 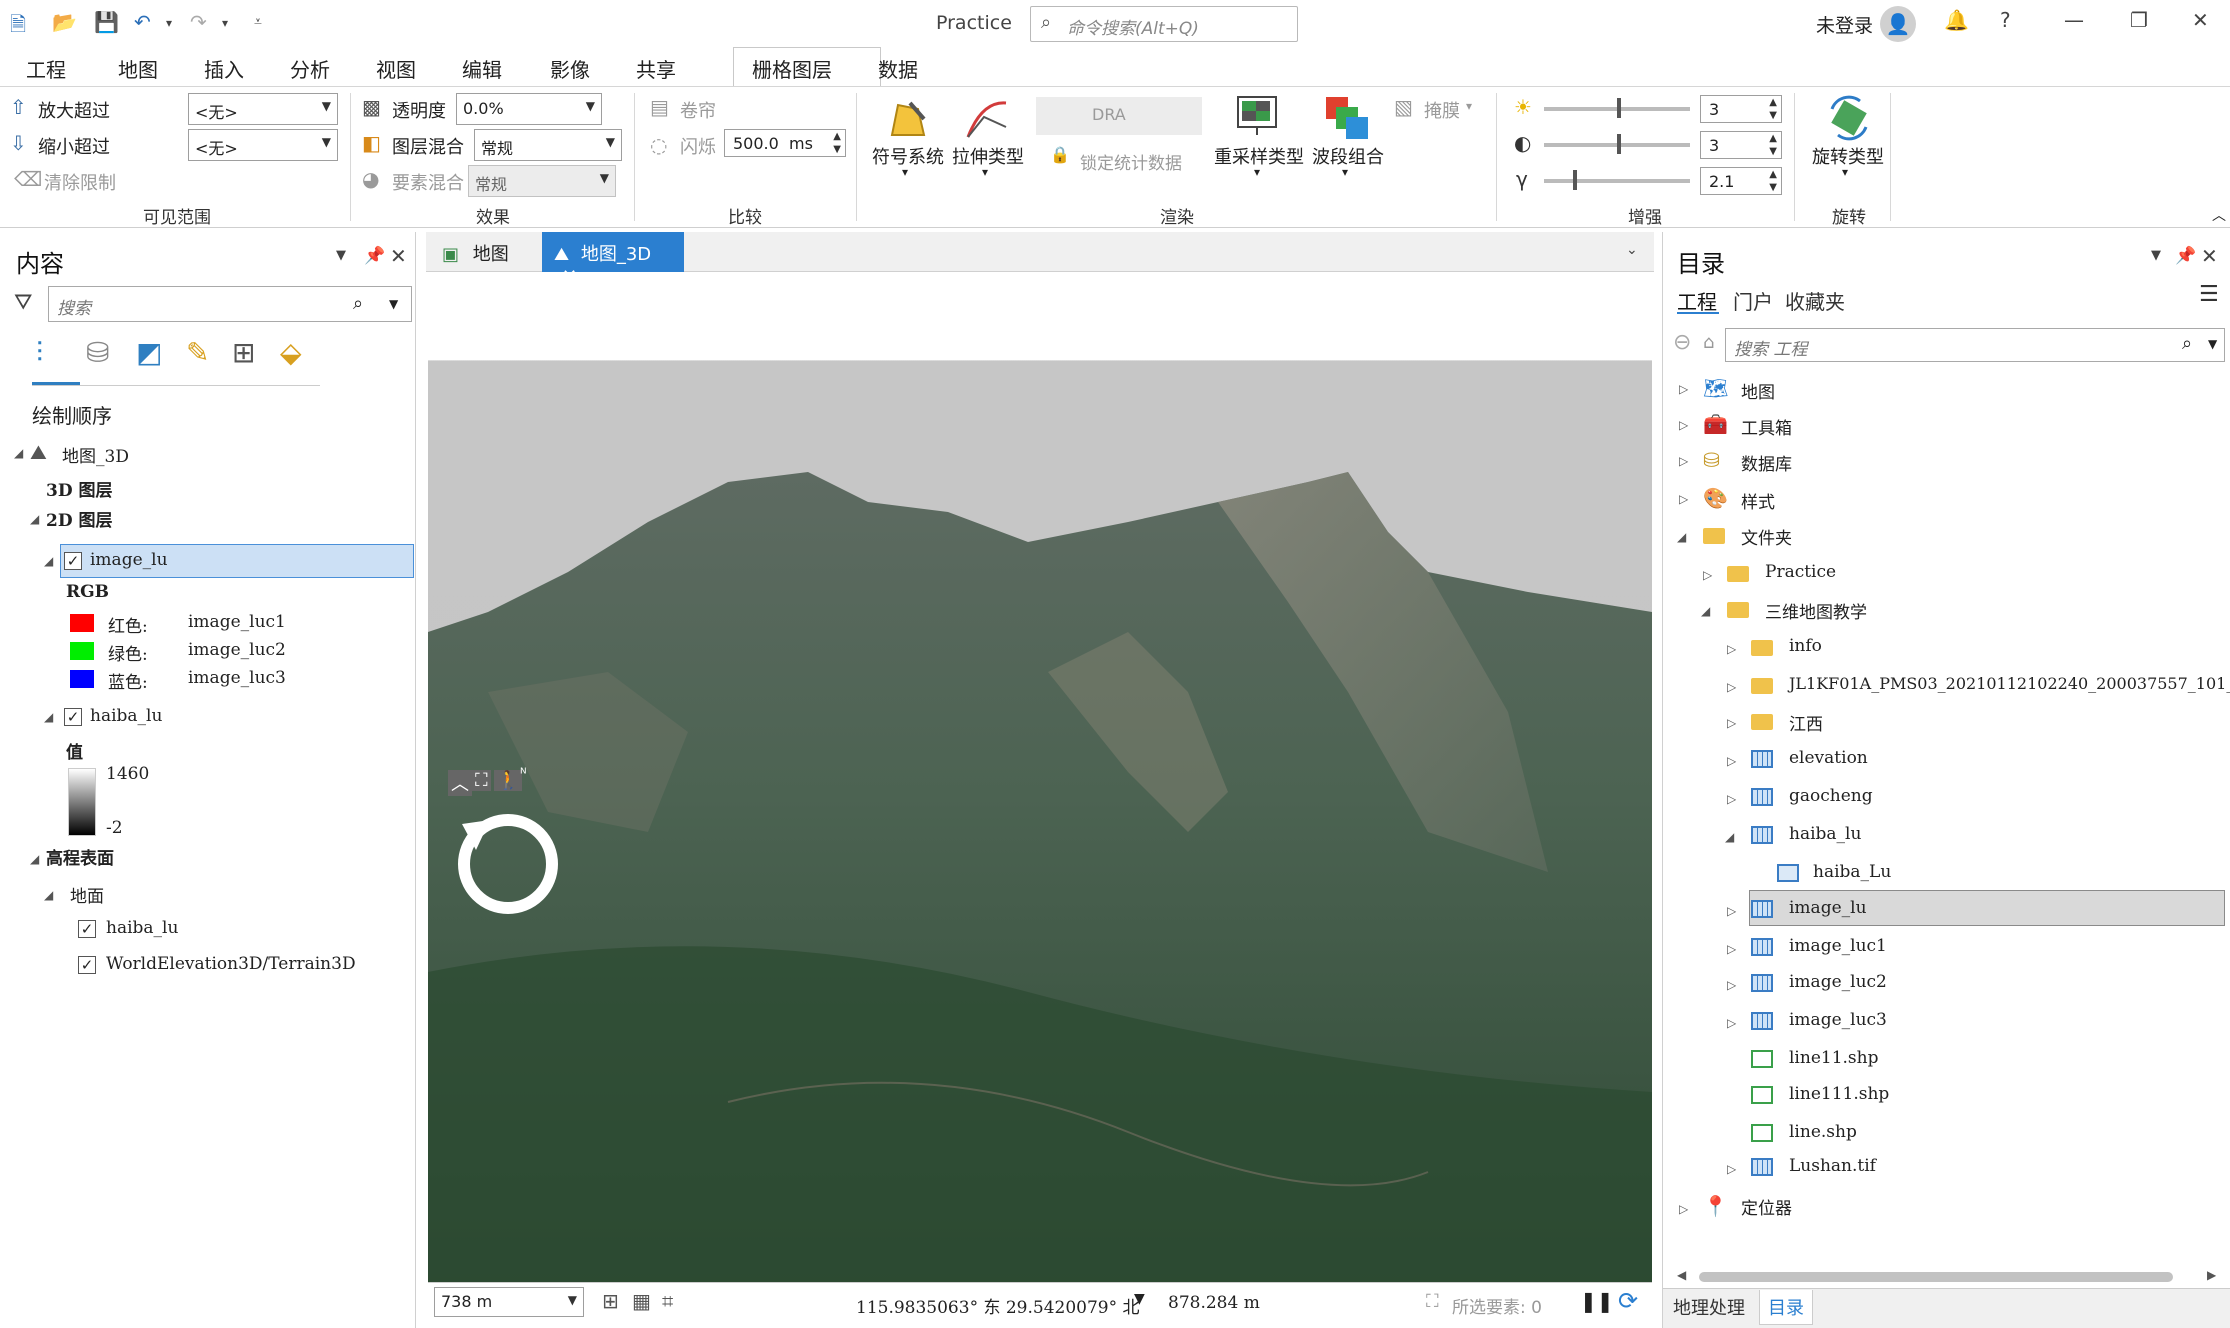 I want to click on back-icon: ⊖, so click(x=1682, y=342).